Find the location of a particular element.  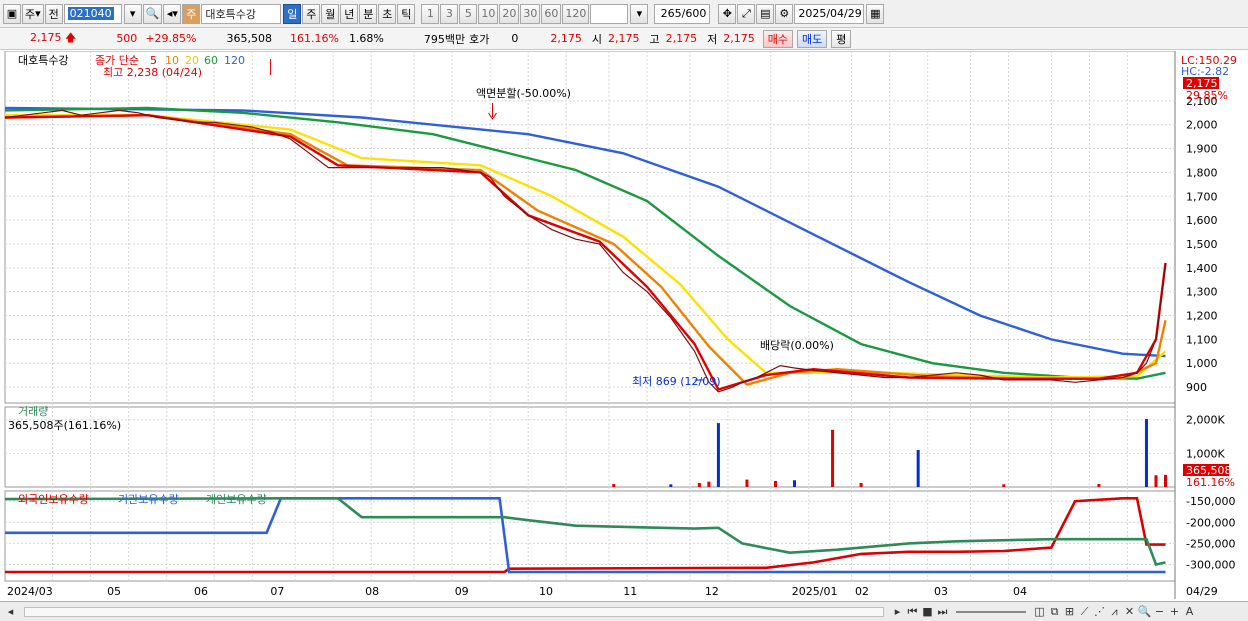

volume-panel-title: 거래량 is located at coordinates (33, 411).